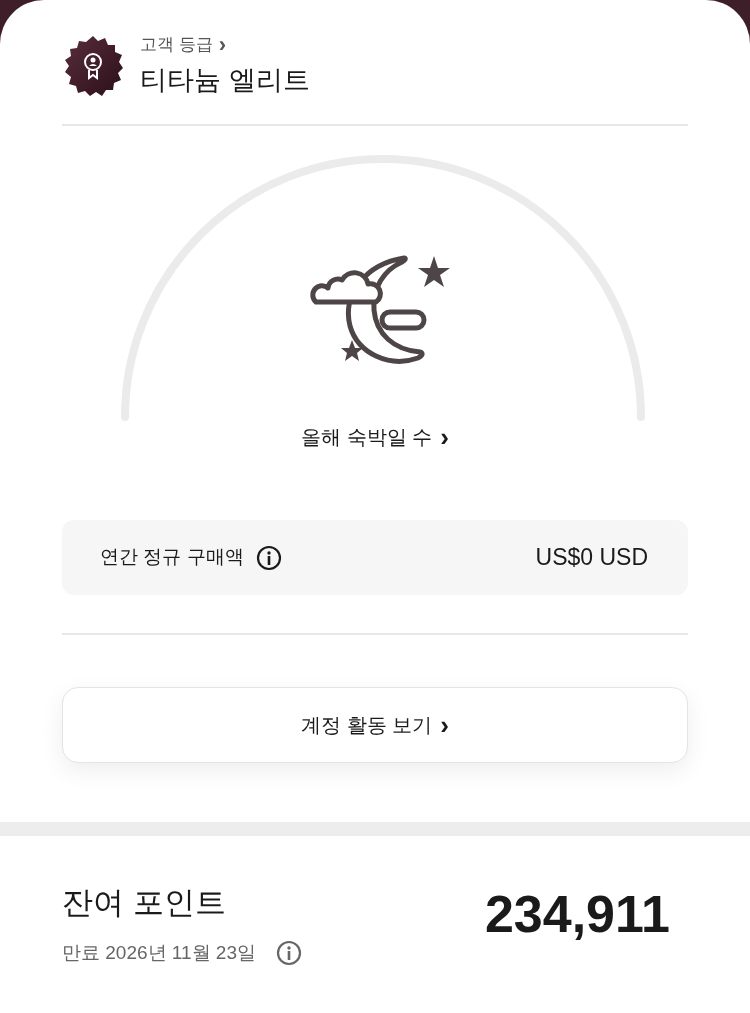  What do you see at coordinates (225, 80) in the screenshot?
I see `tier-name: 티타늄 엘리트` at bounding box center [225, 80].